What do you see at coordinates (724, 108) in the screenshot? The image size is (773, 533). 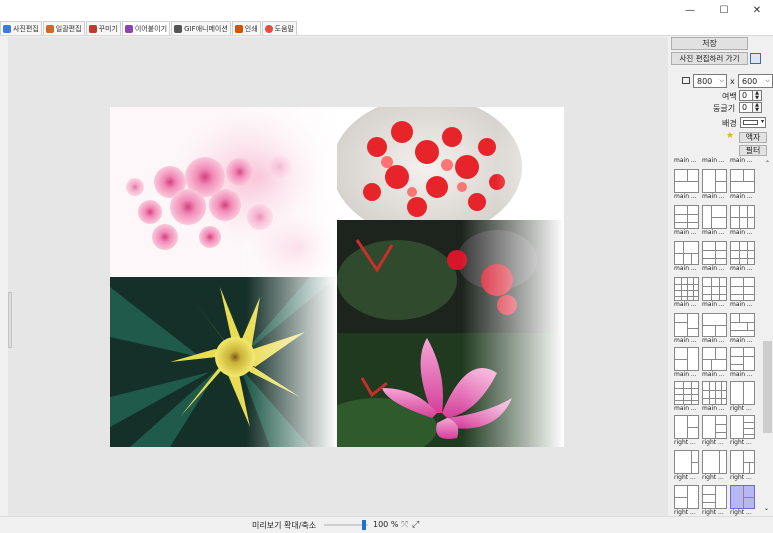 I see `round-label: 둥글기` at bounding box center [724, 108].